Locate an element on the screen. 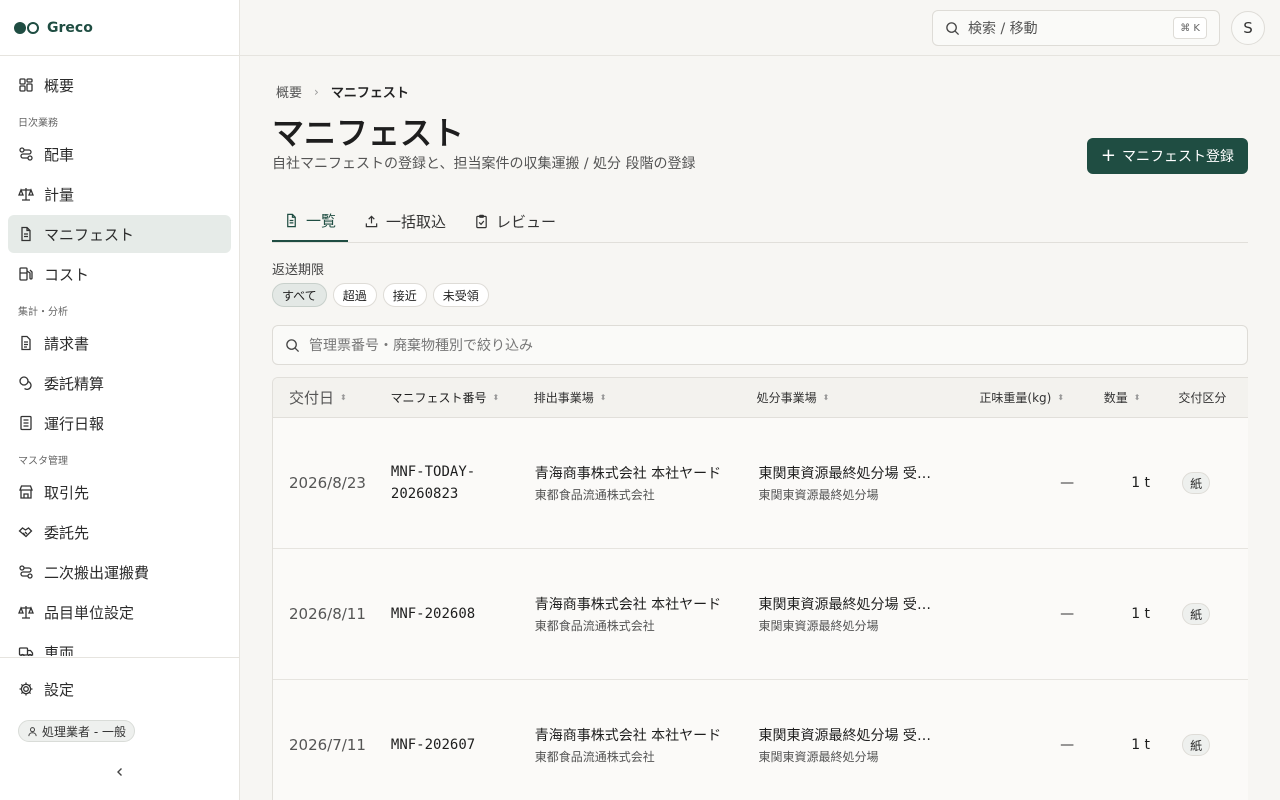 The height and width of the screenshot is (800, 1280). sidebar-item-label: 品目単位設定 is located at coordinates (89, 612).